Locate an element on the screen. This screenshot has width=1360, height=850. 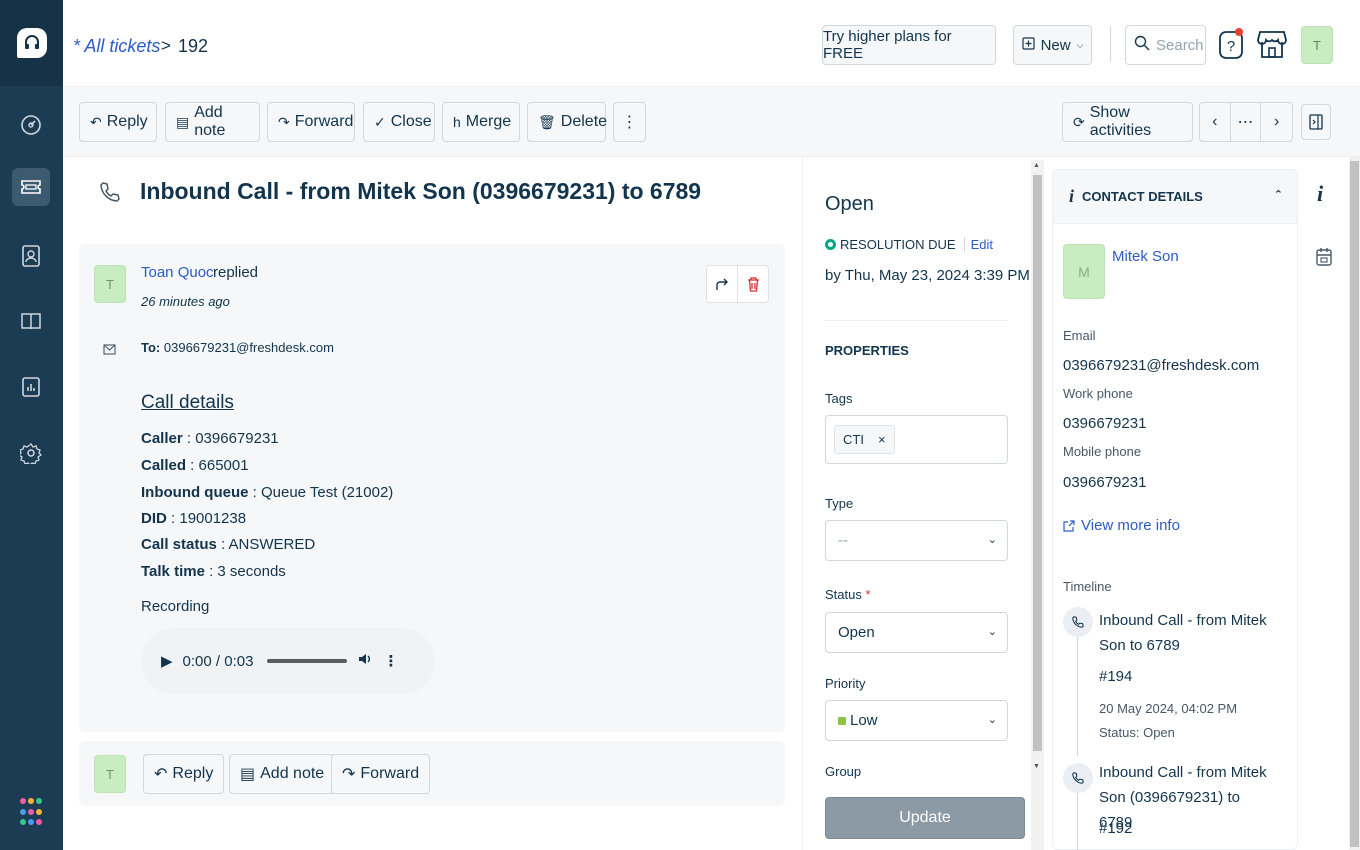
ticket-list-more-button: ⋯ is located at coordinates (1246, 122).